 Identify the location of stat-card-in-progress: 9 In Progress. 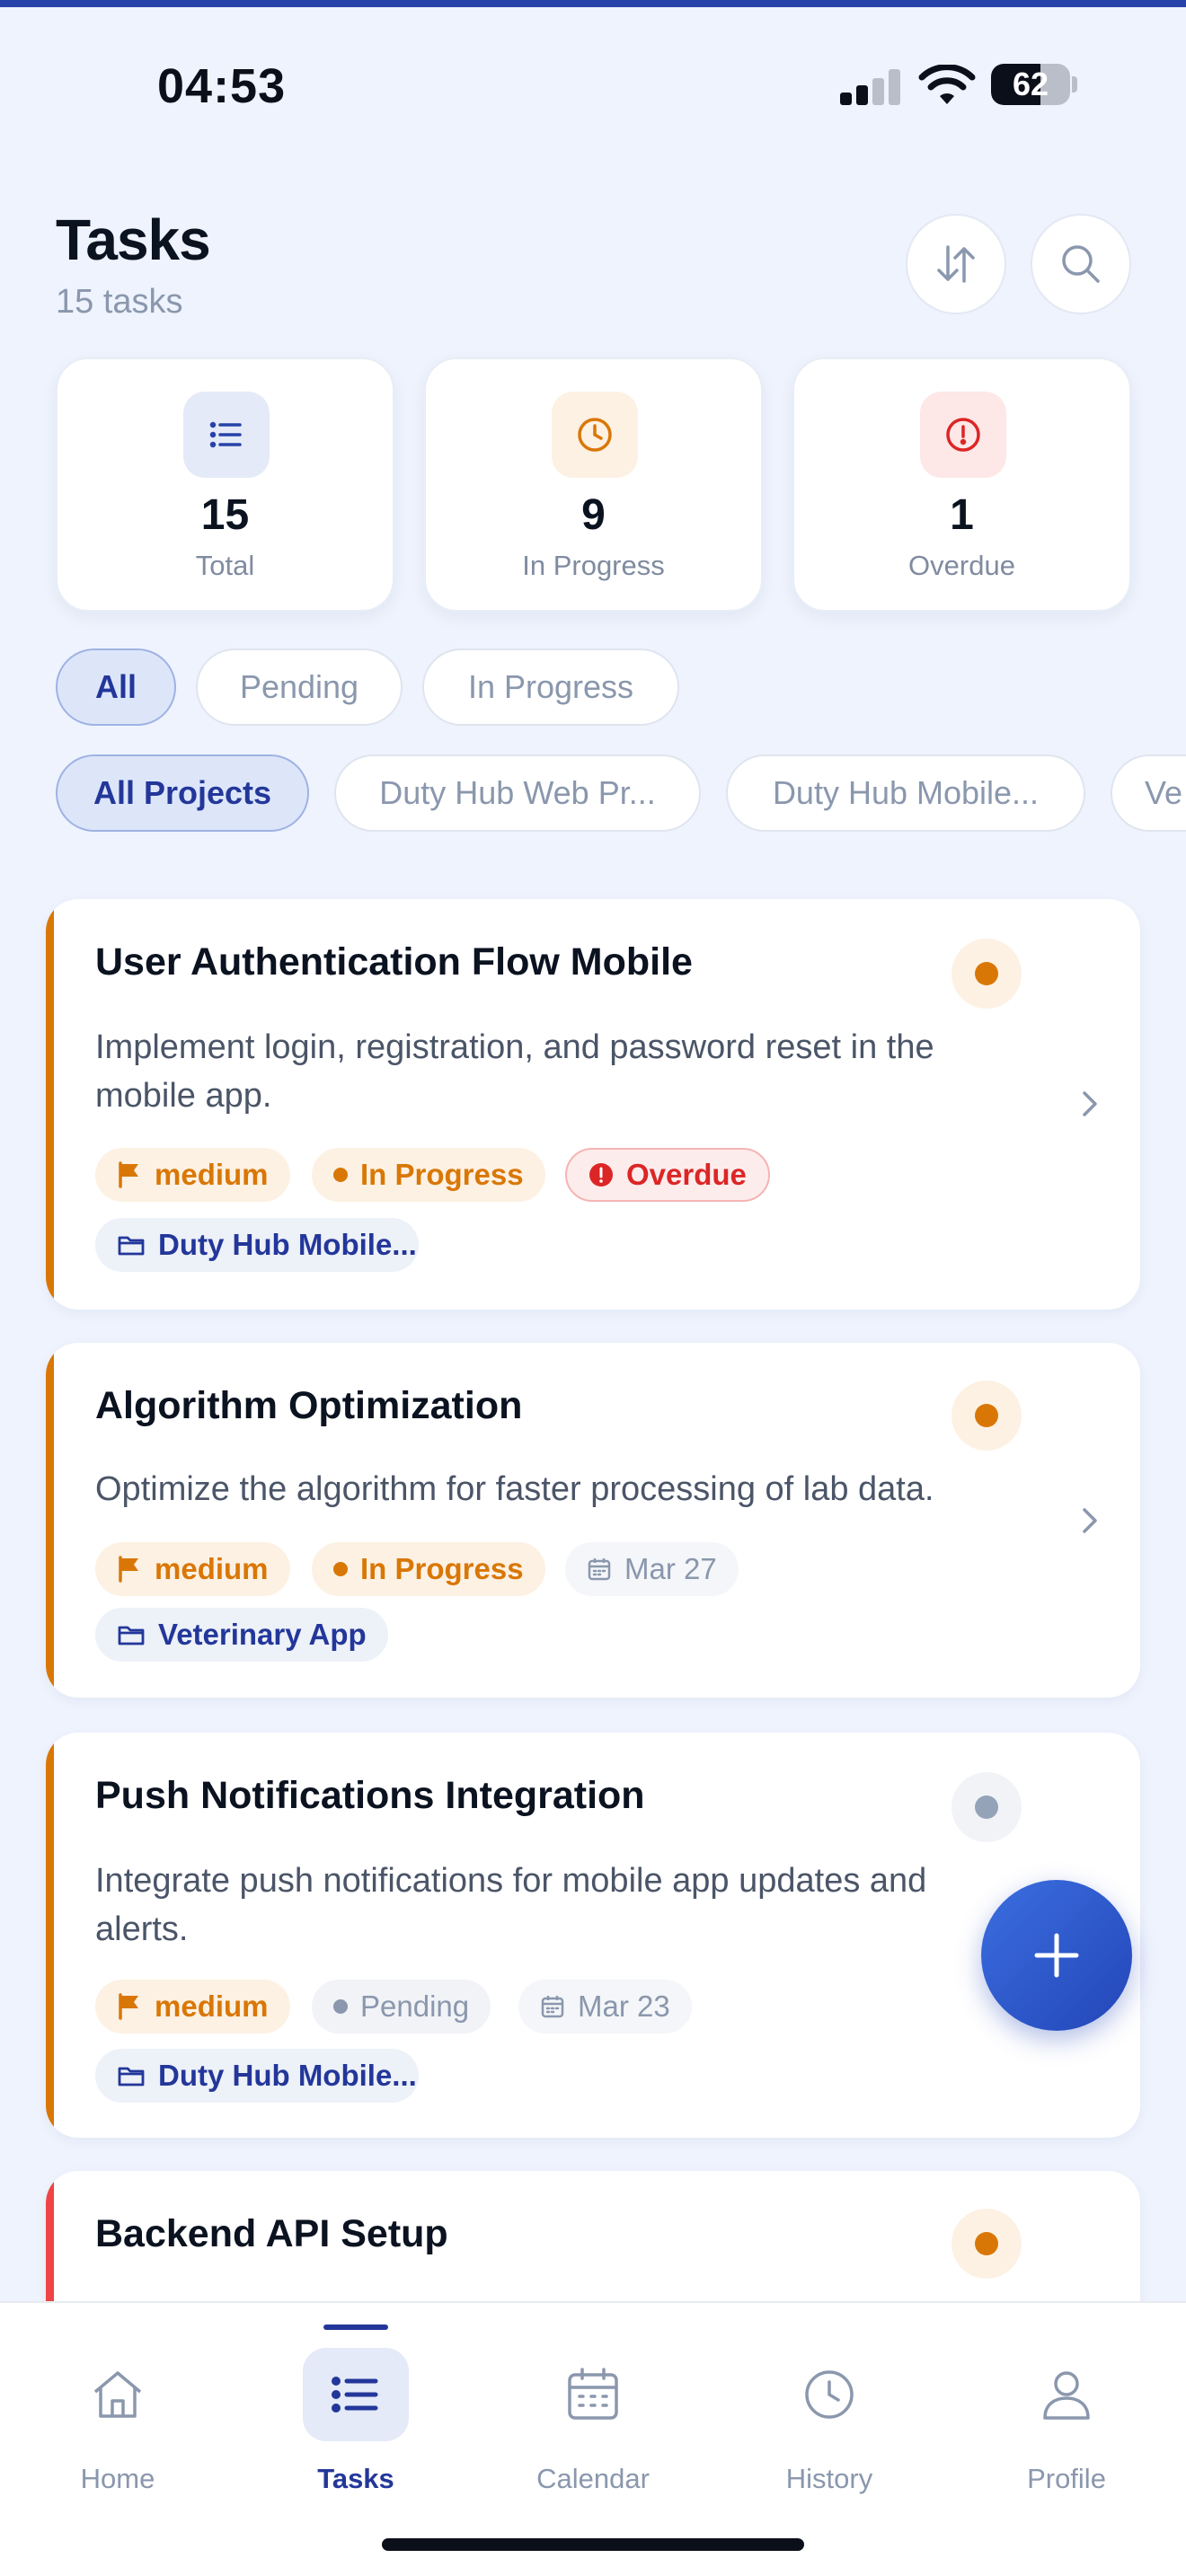
(593, 484).